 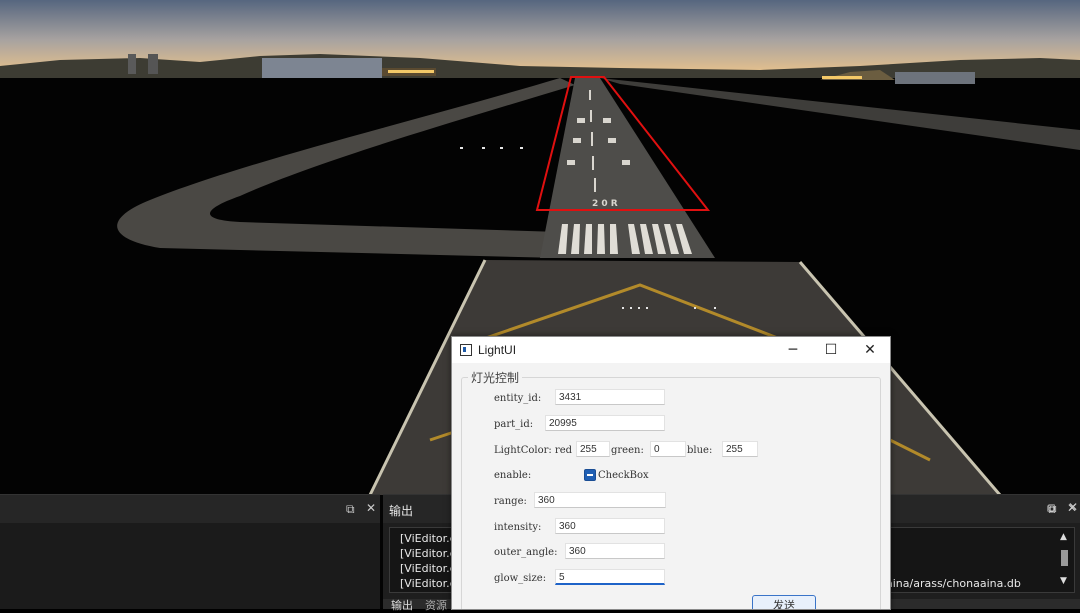 What do you see at coordinates (514, 424) in the screenshot?
I see `part-id-label: part_id:` at bounding box center [514, 424].